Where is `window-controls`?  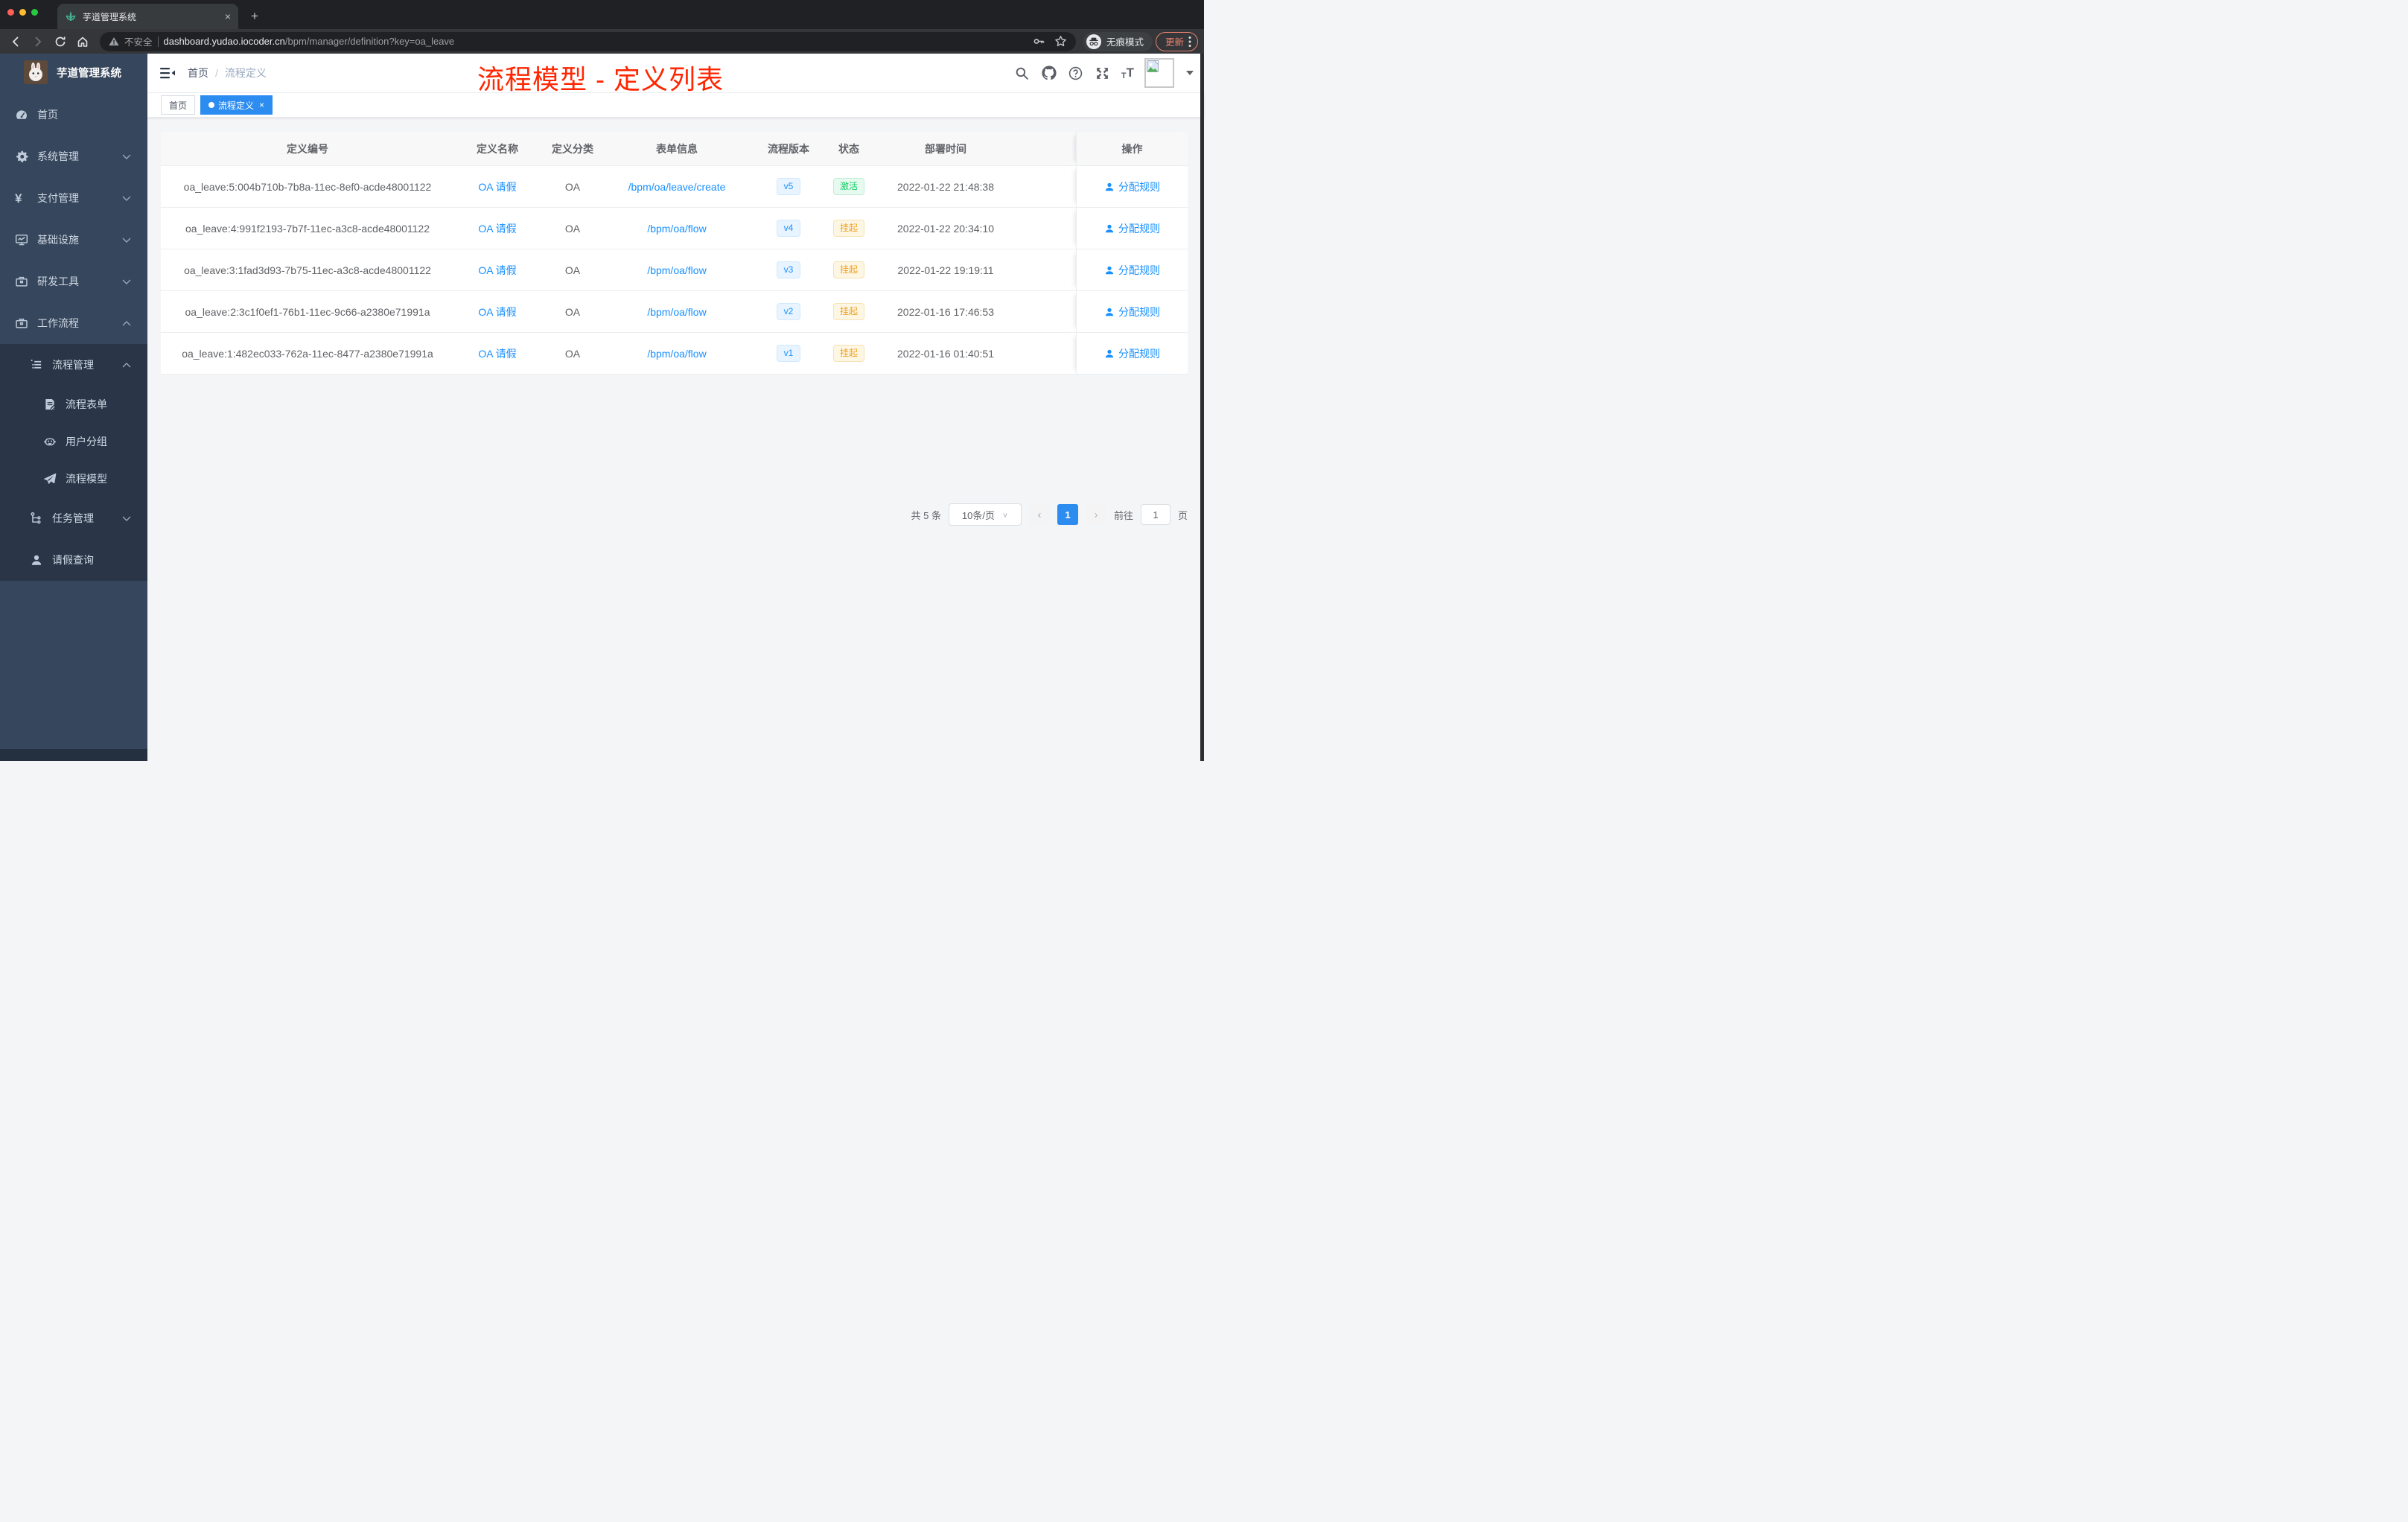
window-controls is located at coordinates (22, 12).